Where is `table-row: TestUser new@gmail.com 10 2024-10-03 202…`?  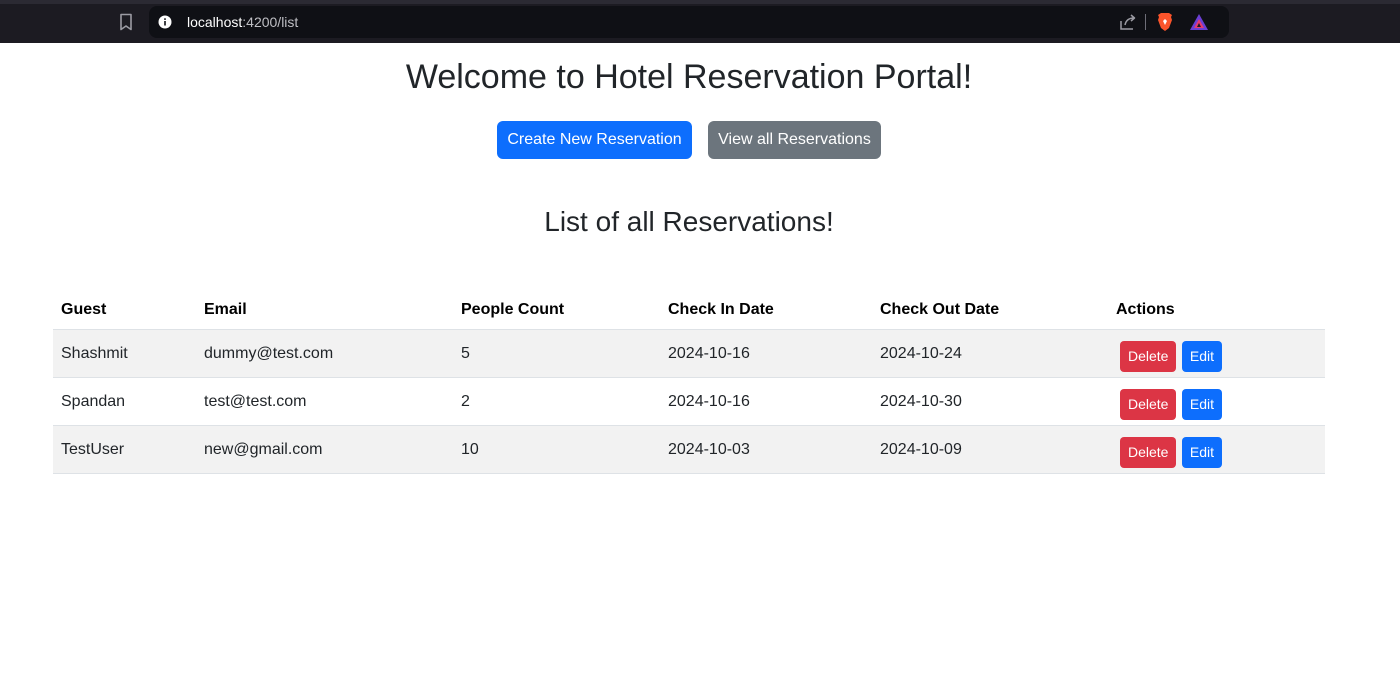 table-row: TestUser new@gmail.com 10 2024-10-03 202… is located at coordinates (689, 449).